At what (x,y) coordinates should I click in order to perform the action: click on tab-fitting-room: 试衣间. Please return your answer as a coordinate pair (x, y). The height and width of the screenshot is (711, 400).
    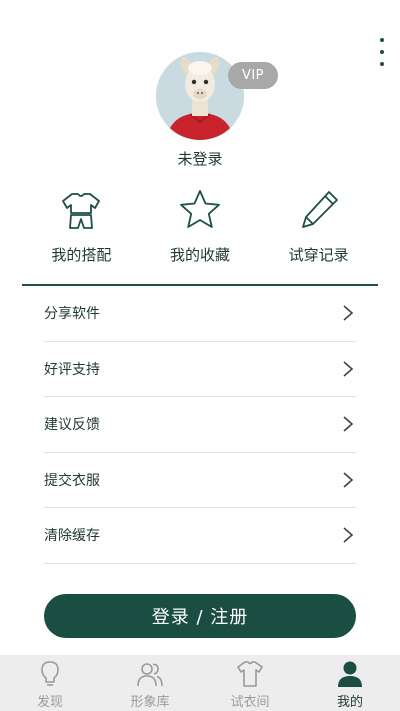
    Looking at the image, I should click on (250, 683).